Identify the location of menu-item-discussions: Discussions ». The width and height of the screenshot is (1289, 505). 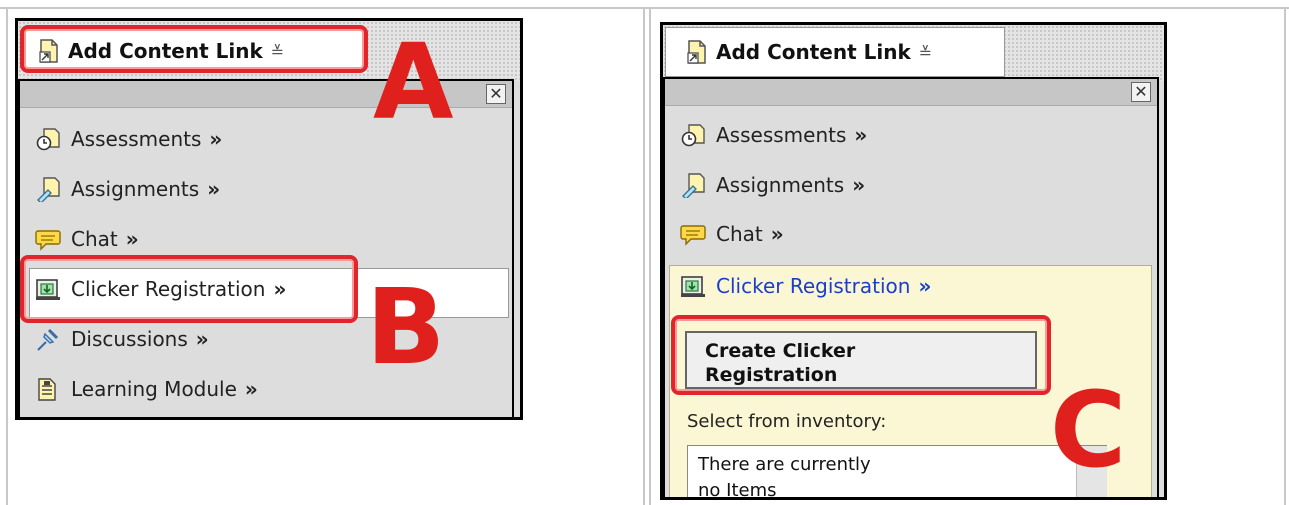
(122, 339).